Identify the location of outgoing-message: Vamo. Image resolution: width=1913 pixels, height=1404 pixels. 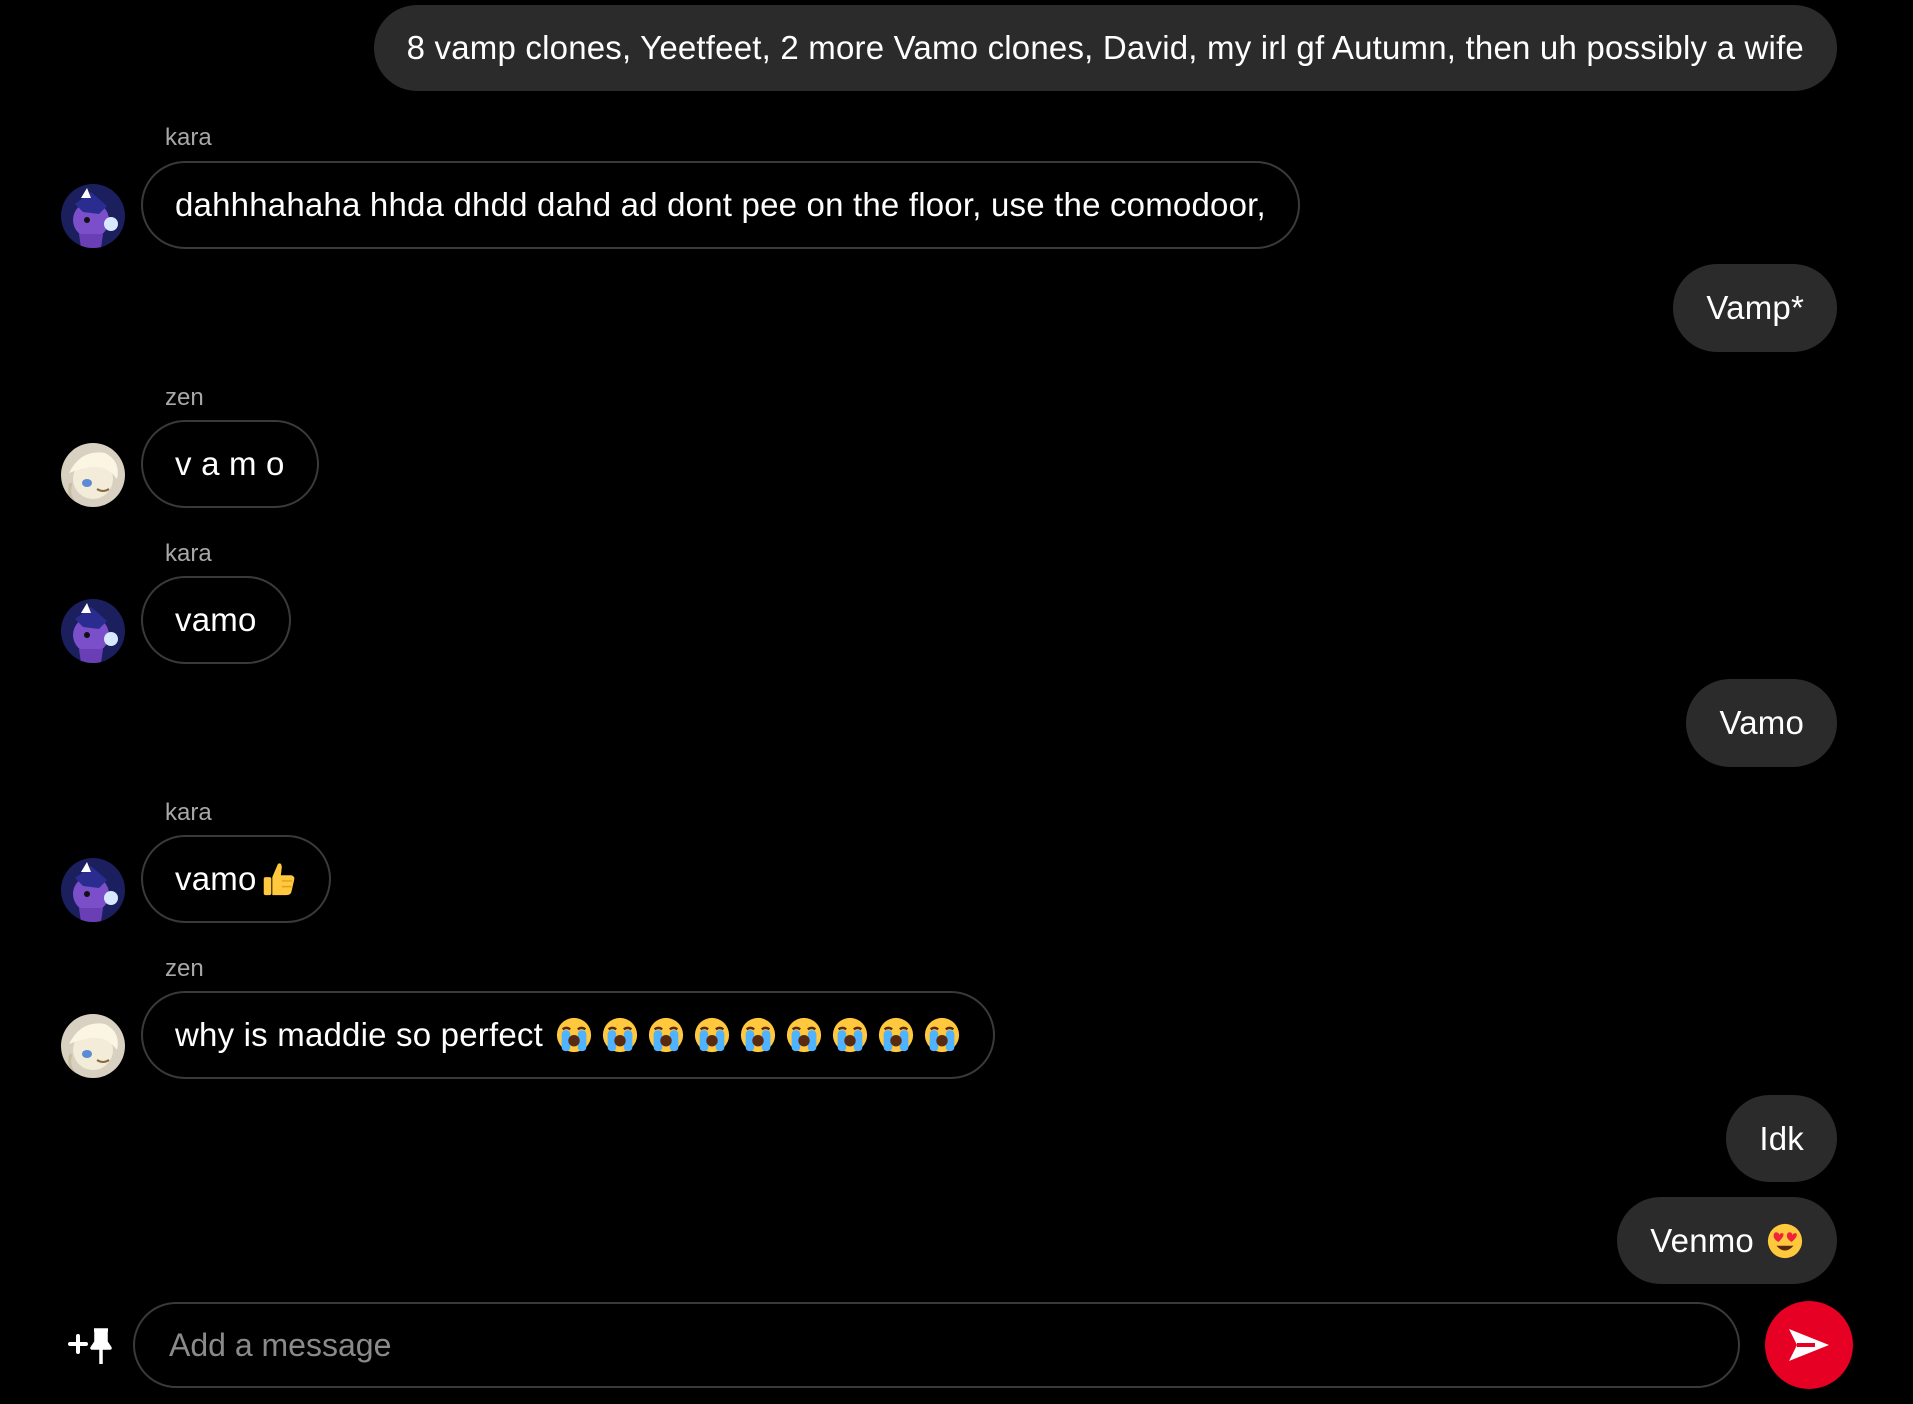
(1761, 723).